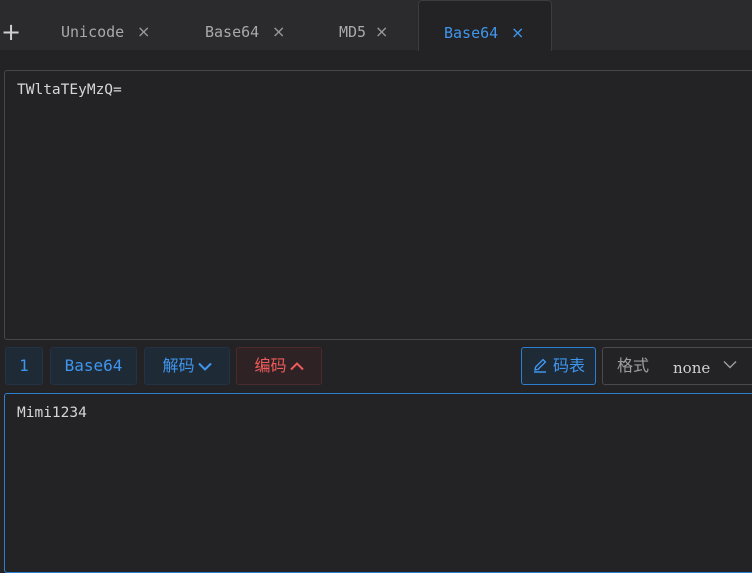  I want to click on pen-icon, so click(540, 365).